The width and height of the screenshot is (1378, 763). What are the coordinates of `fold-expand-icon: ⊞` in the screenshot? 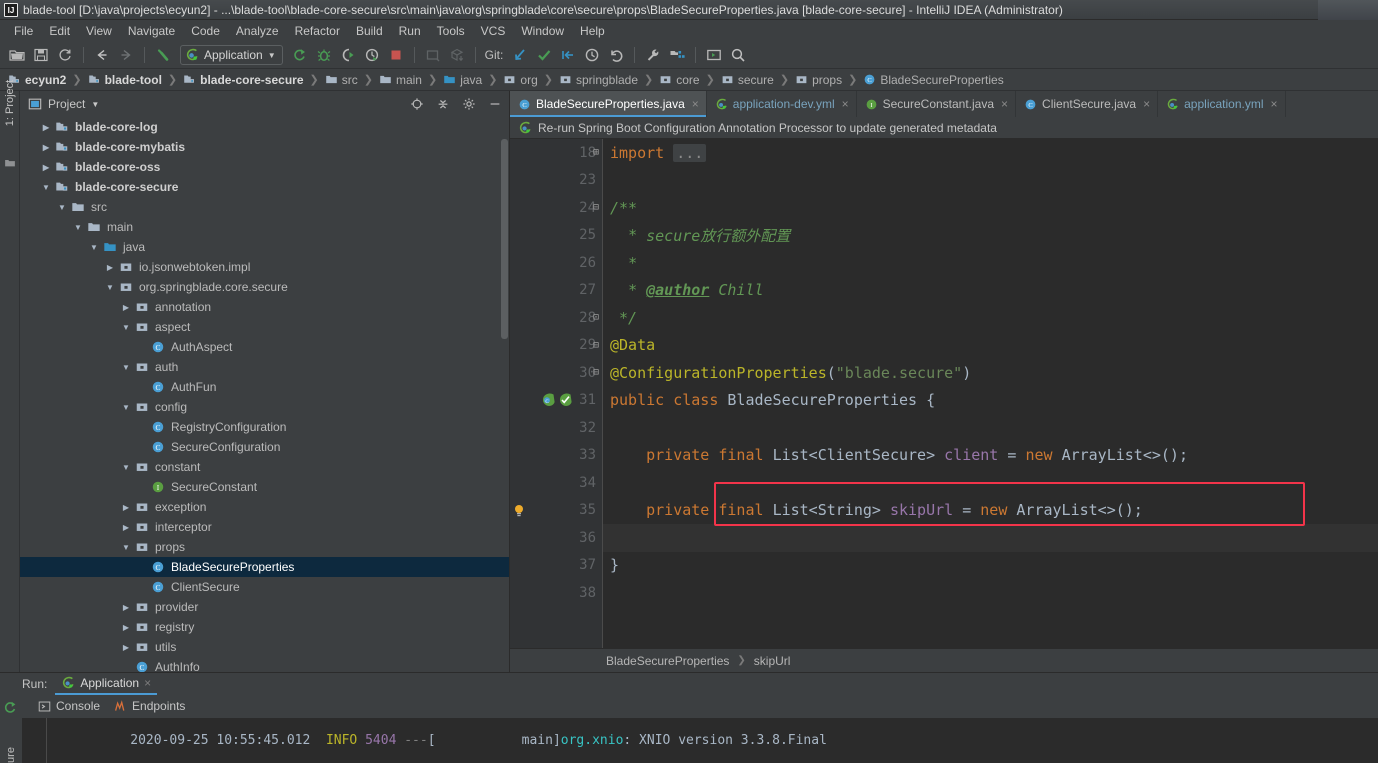 It's located at (596, 152).